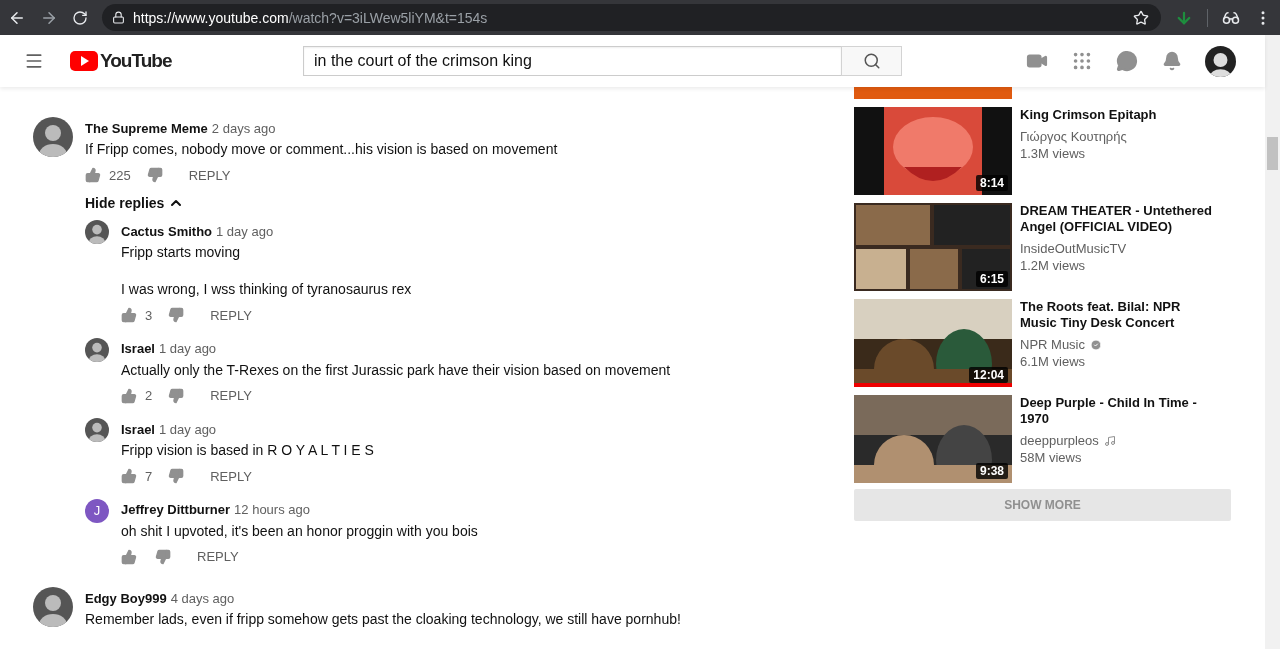  I want to click on author-name: Jeffrey Dittburner, so click(176, 509).